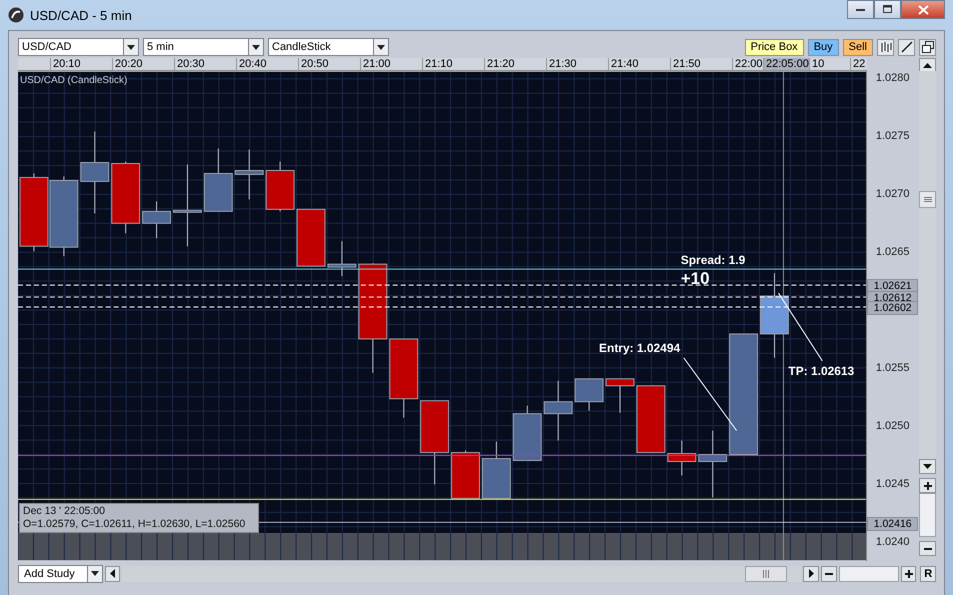 This screenshot has height=595, width=953. Describe the element at coordinates (328, 47) in the screenshot. I see `chart-type-dropdown: CandleStick` at that location.